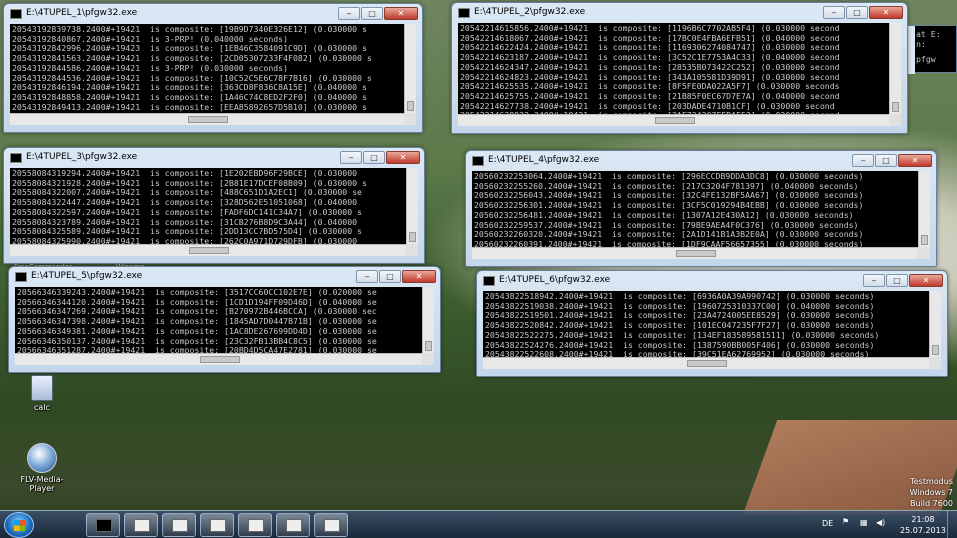  I want to click on title-bar: E:\4TUPEL_3\pfgw32.exe ‒ □ ✕, so click(214, 158).